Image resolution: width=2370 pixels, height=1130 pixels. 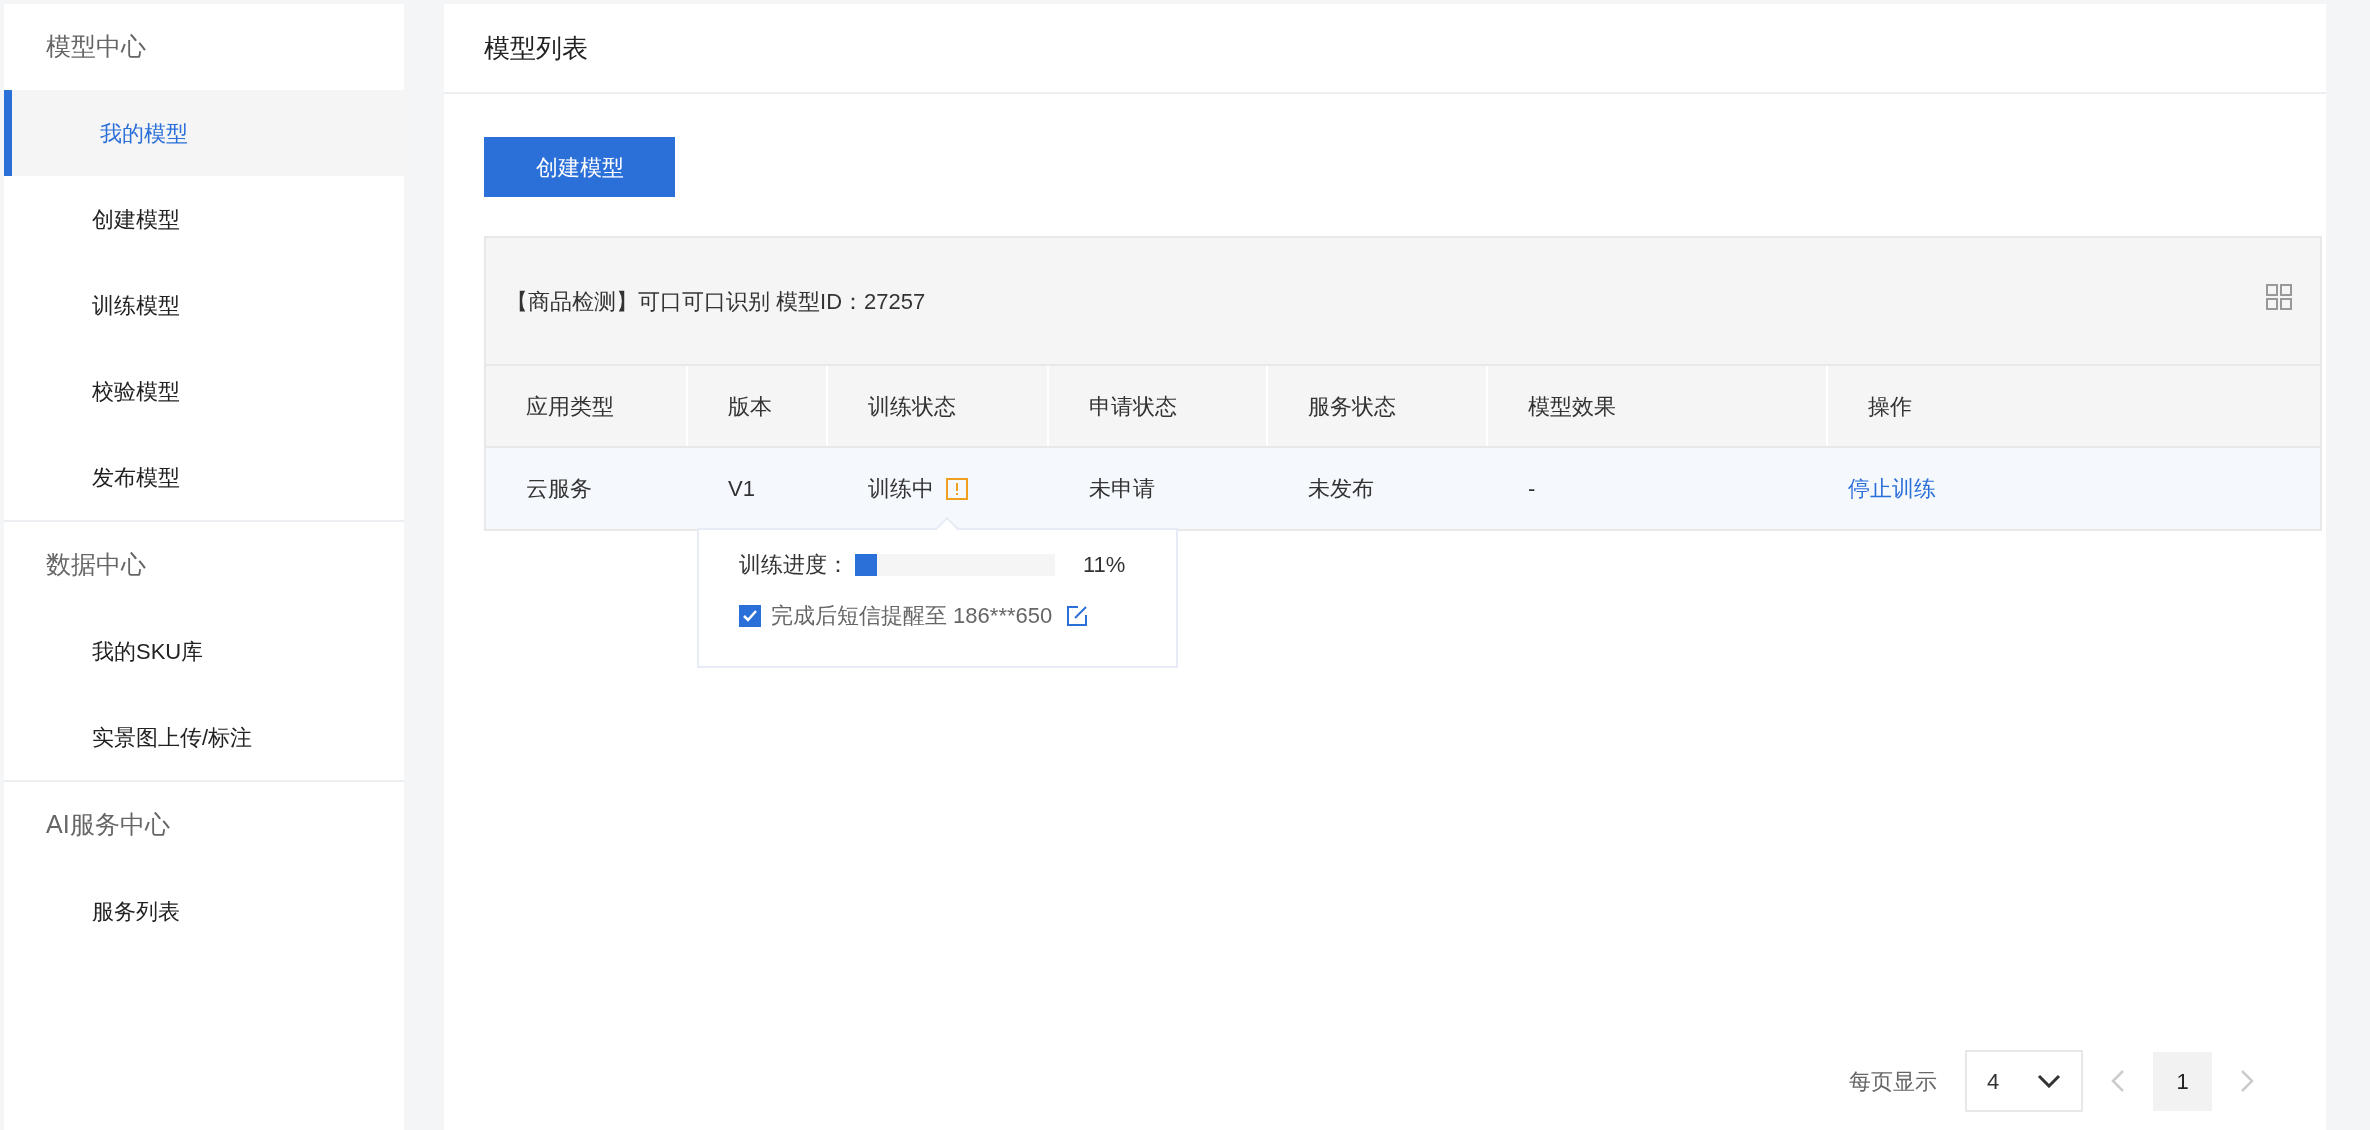 I want to click on column-header: 申请状态, so click(x=1133, y=406).